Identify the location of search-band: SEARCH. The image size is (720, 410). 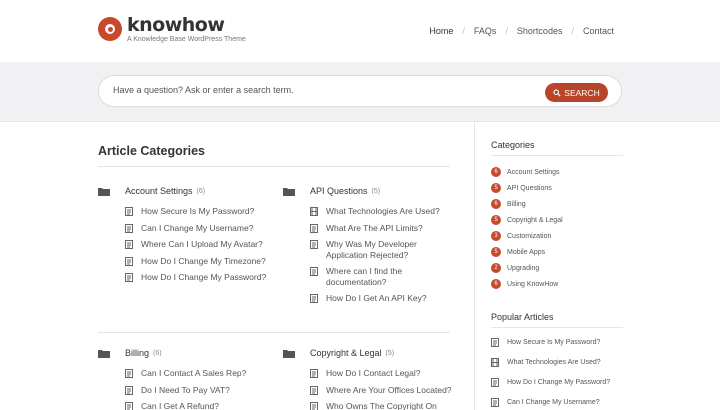
(360, 92).